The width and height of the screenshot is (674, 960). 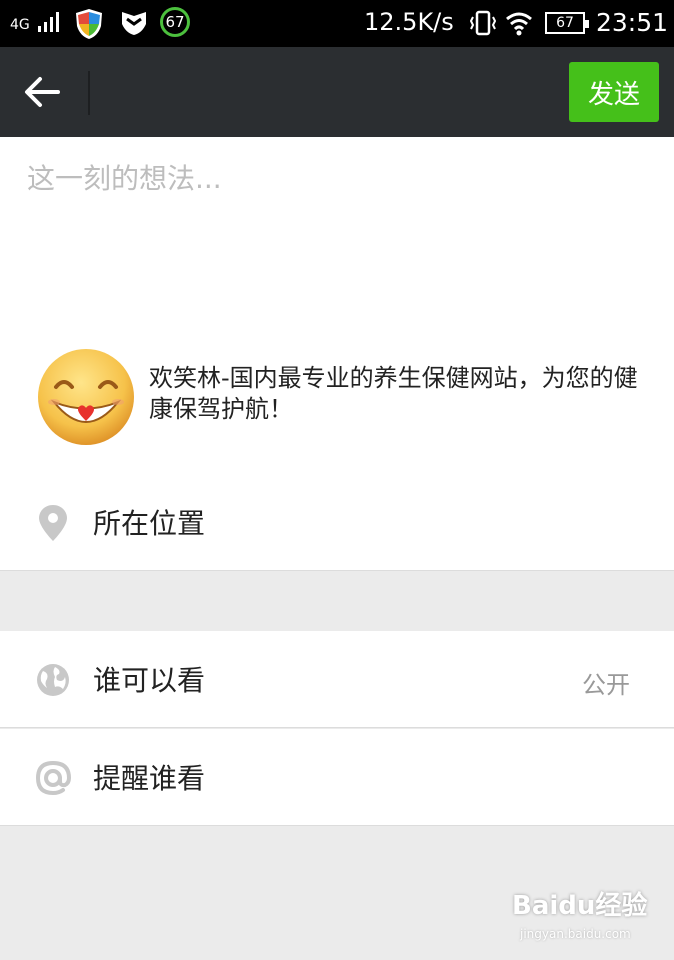 I want to click on status-time: 23:51, so click(x=632, y=22).